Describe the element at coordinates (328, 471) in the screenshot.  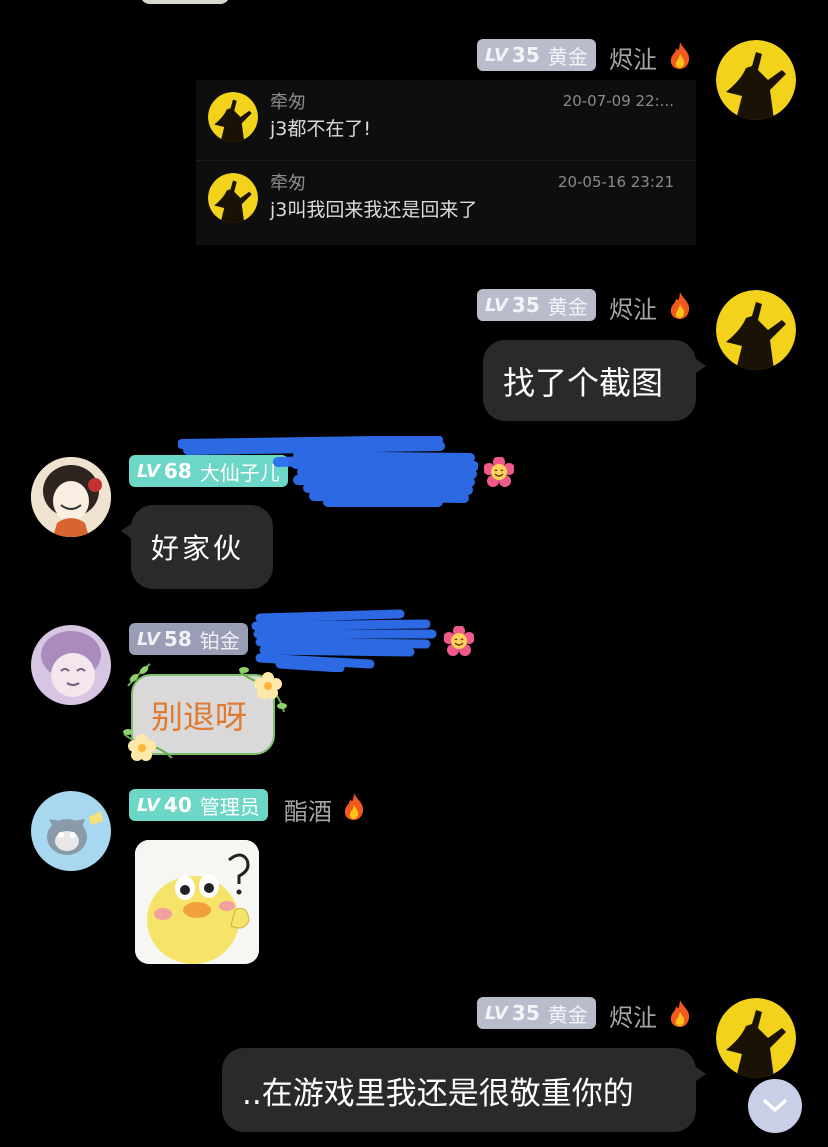
I see `redaction-scribble` at that location.